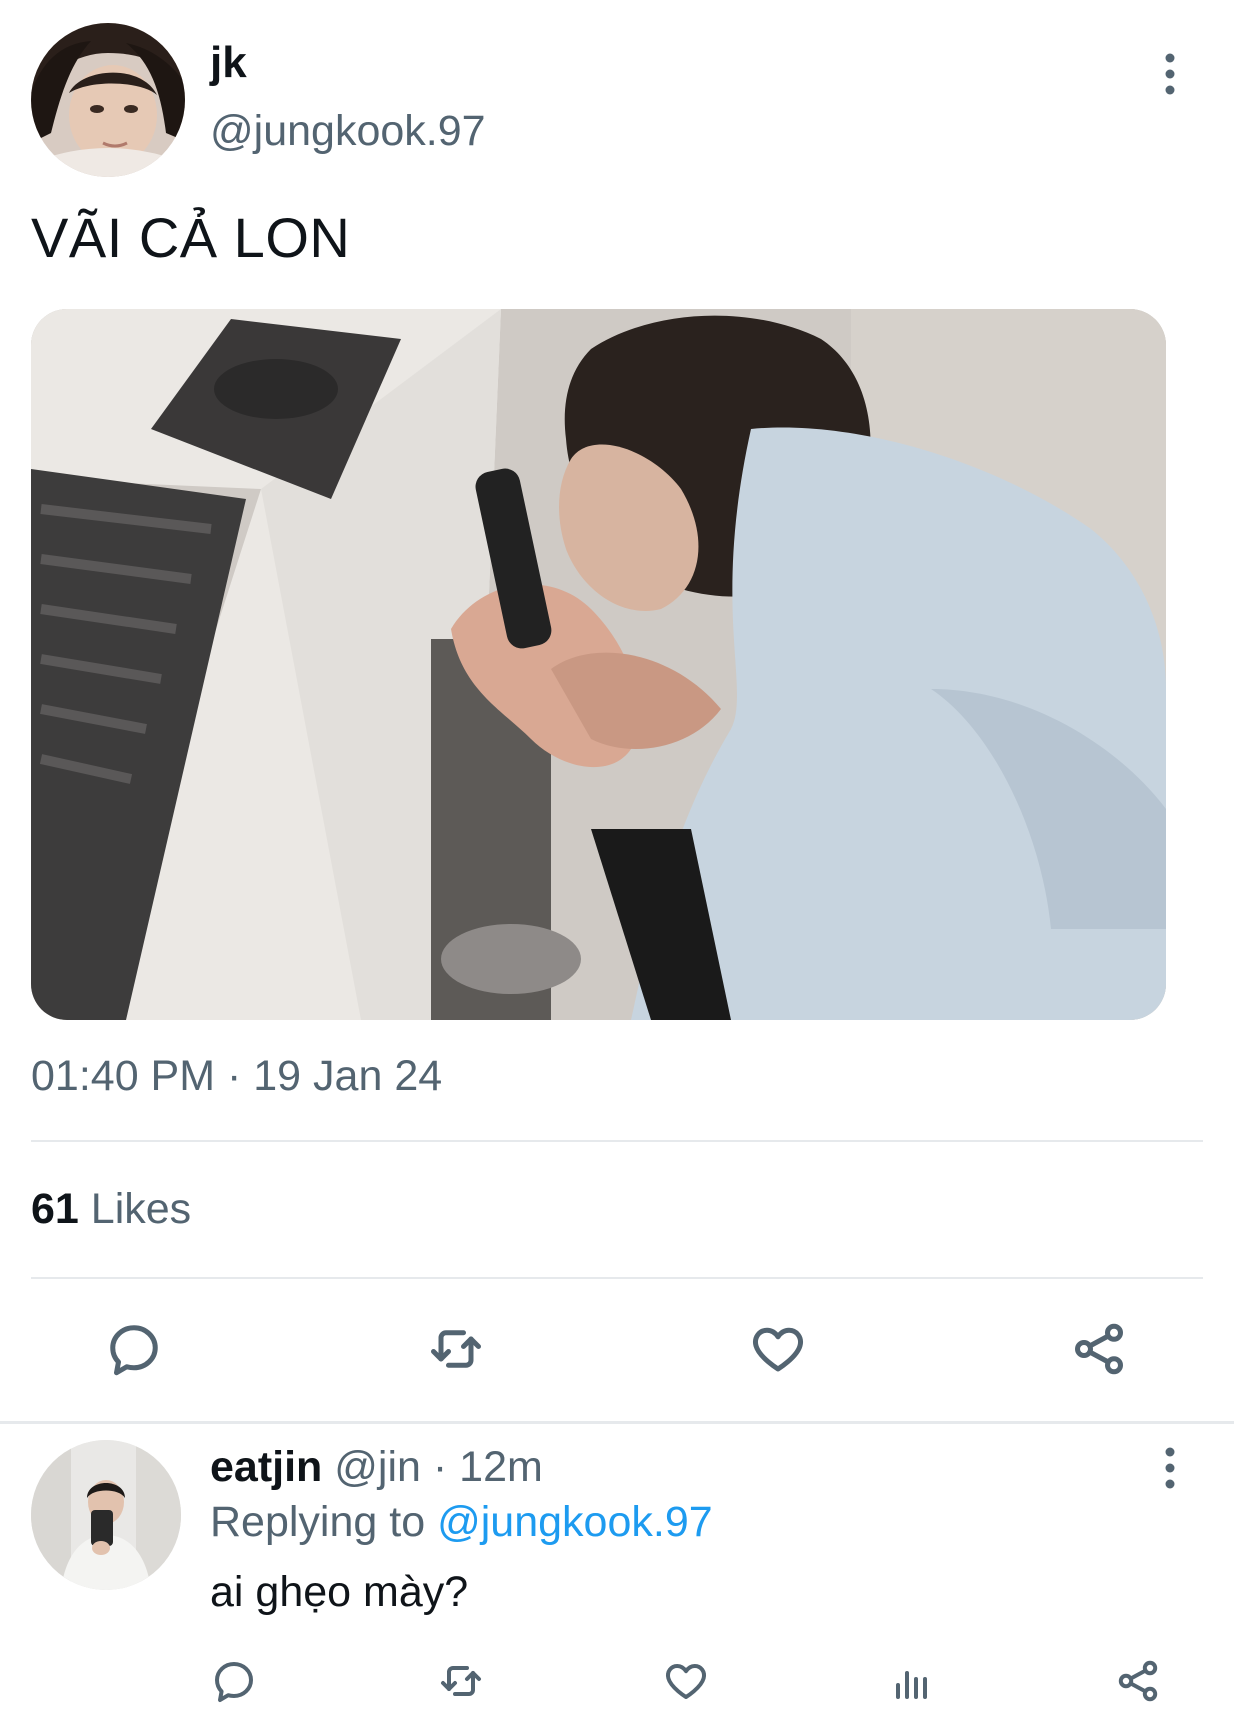 The height and width of the screenshot is (1723, 1234). Describe the element at coordinates (339, 1592) in the screenshot. I see `reply-text: ai ghẹo mày?` at that location.